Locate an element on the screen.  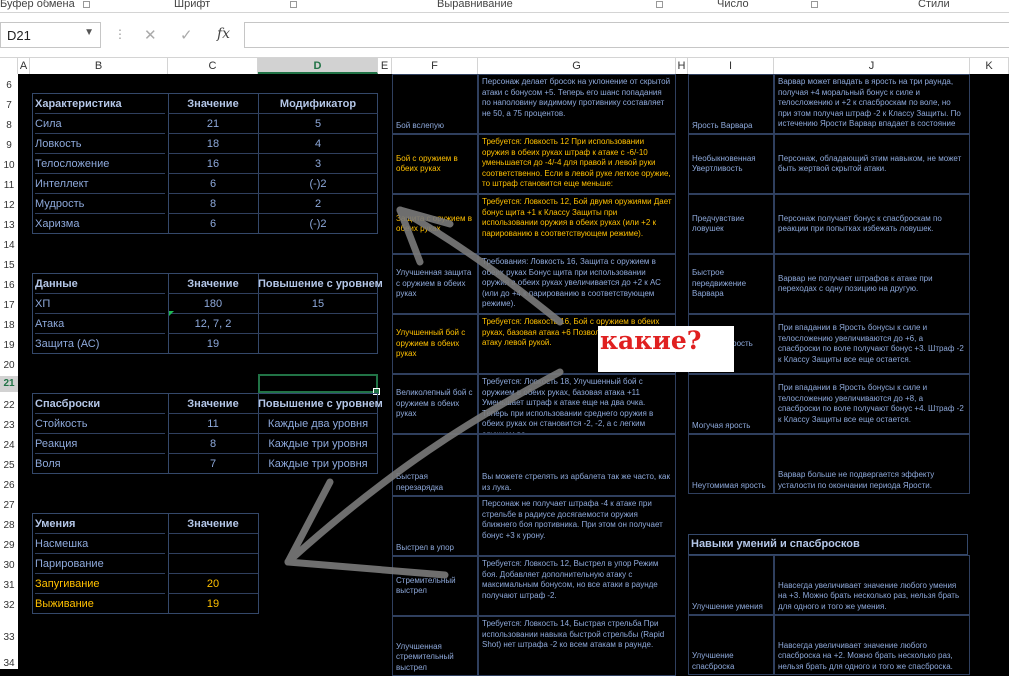
arrow-lower-head-a is located at coordinates (309, 522).